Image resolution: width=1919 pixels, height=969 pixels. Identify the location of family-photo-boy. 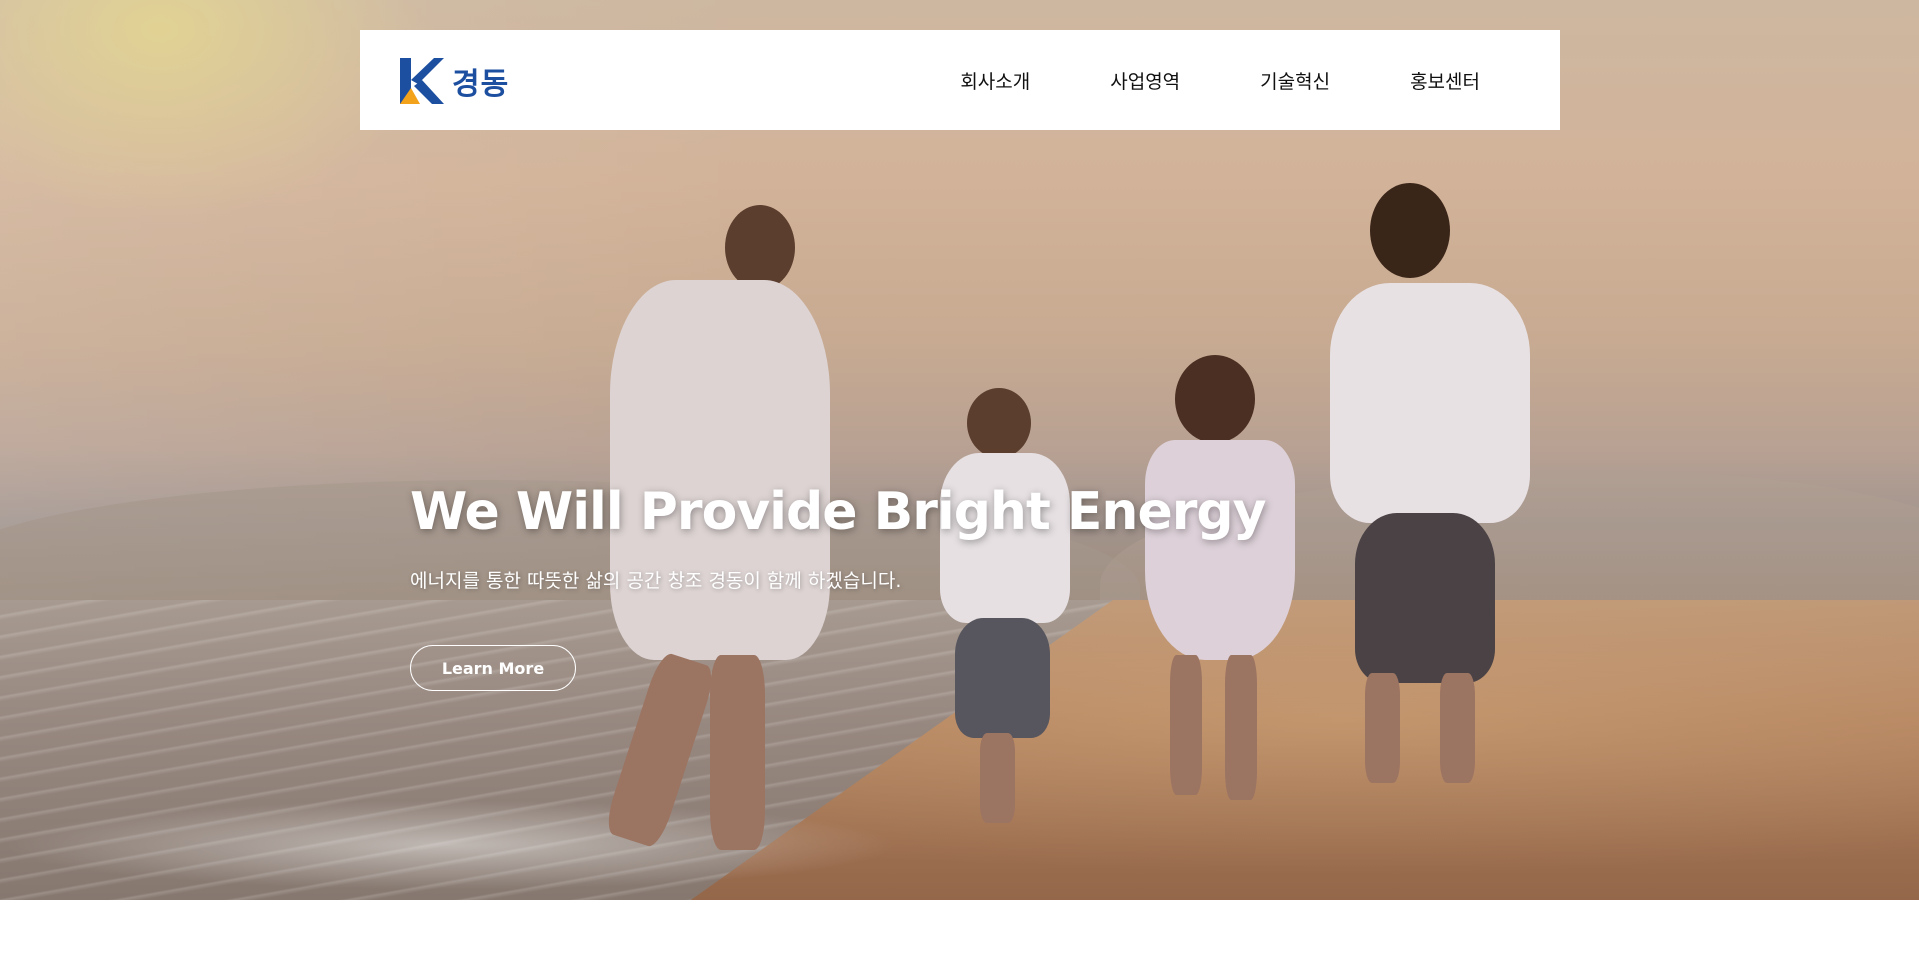
(1005, 608).